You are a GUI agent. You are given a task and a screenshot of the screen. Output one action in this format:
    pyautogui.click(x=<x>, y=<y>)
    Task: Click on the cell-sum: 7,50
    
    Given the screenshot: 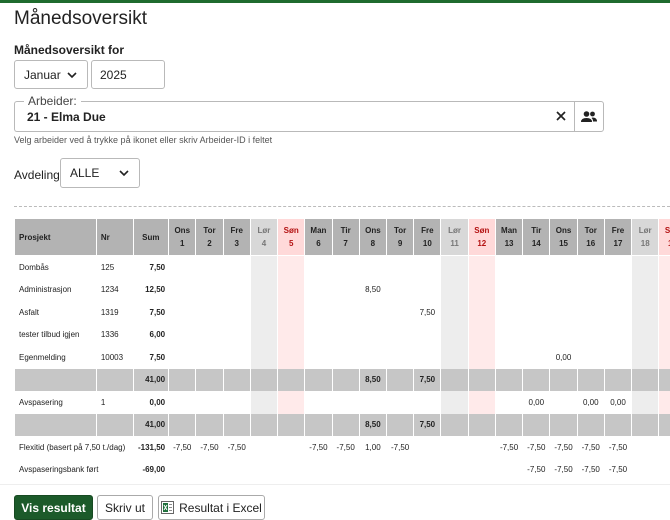 What is the action you would take?
    pyautogui.click(x=157, y=357)
    